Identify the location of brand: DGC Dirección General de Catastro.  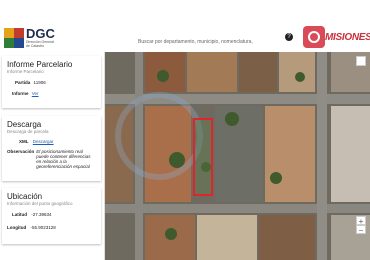
(40, 37).